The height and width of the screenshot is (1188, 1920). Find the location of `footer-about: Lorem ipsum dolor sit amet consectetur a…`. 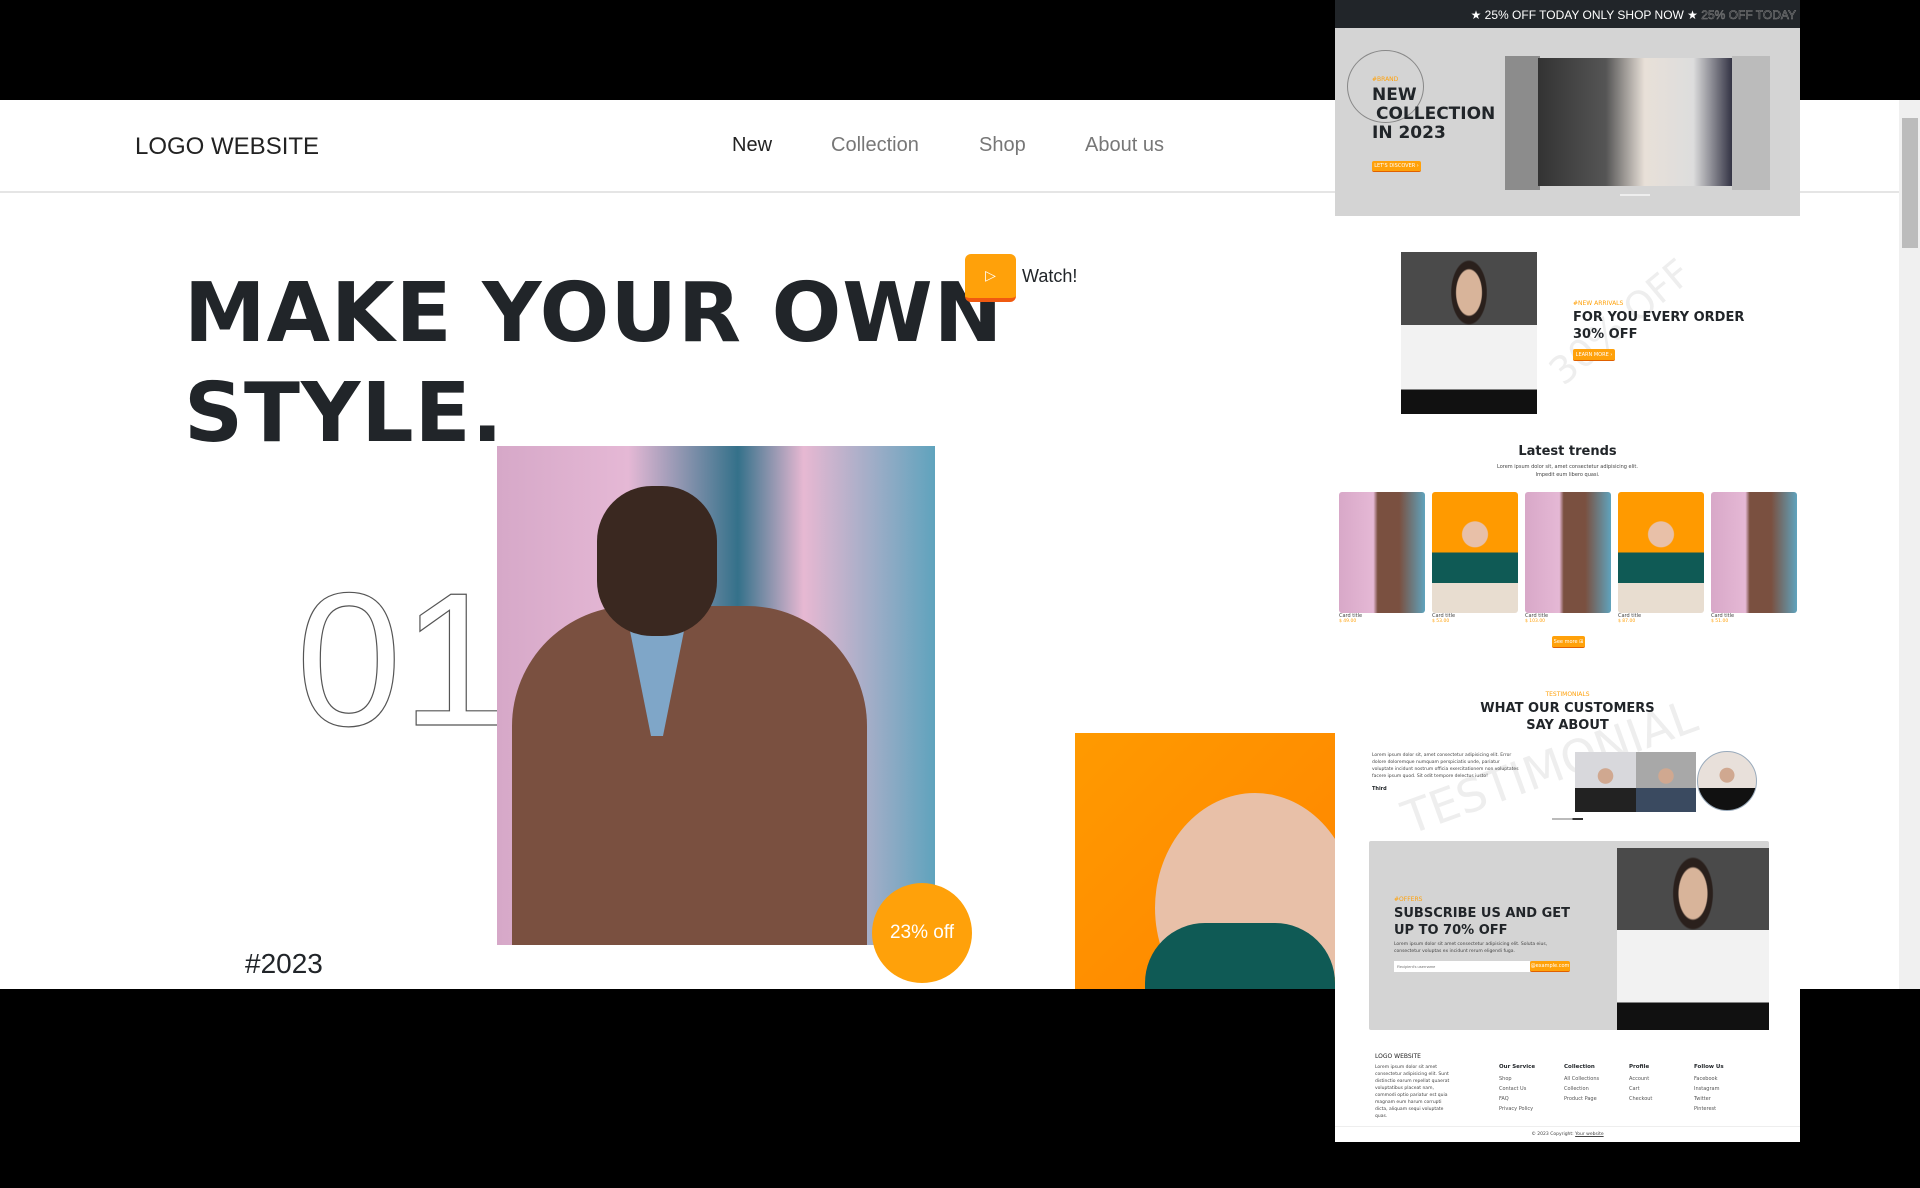

footer-about: Lorem ipsum dolor sit amet consectetur a… is located at coordinates (1412, 1092).